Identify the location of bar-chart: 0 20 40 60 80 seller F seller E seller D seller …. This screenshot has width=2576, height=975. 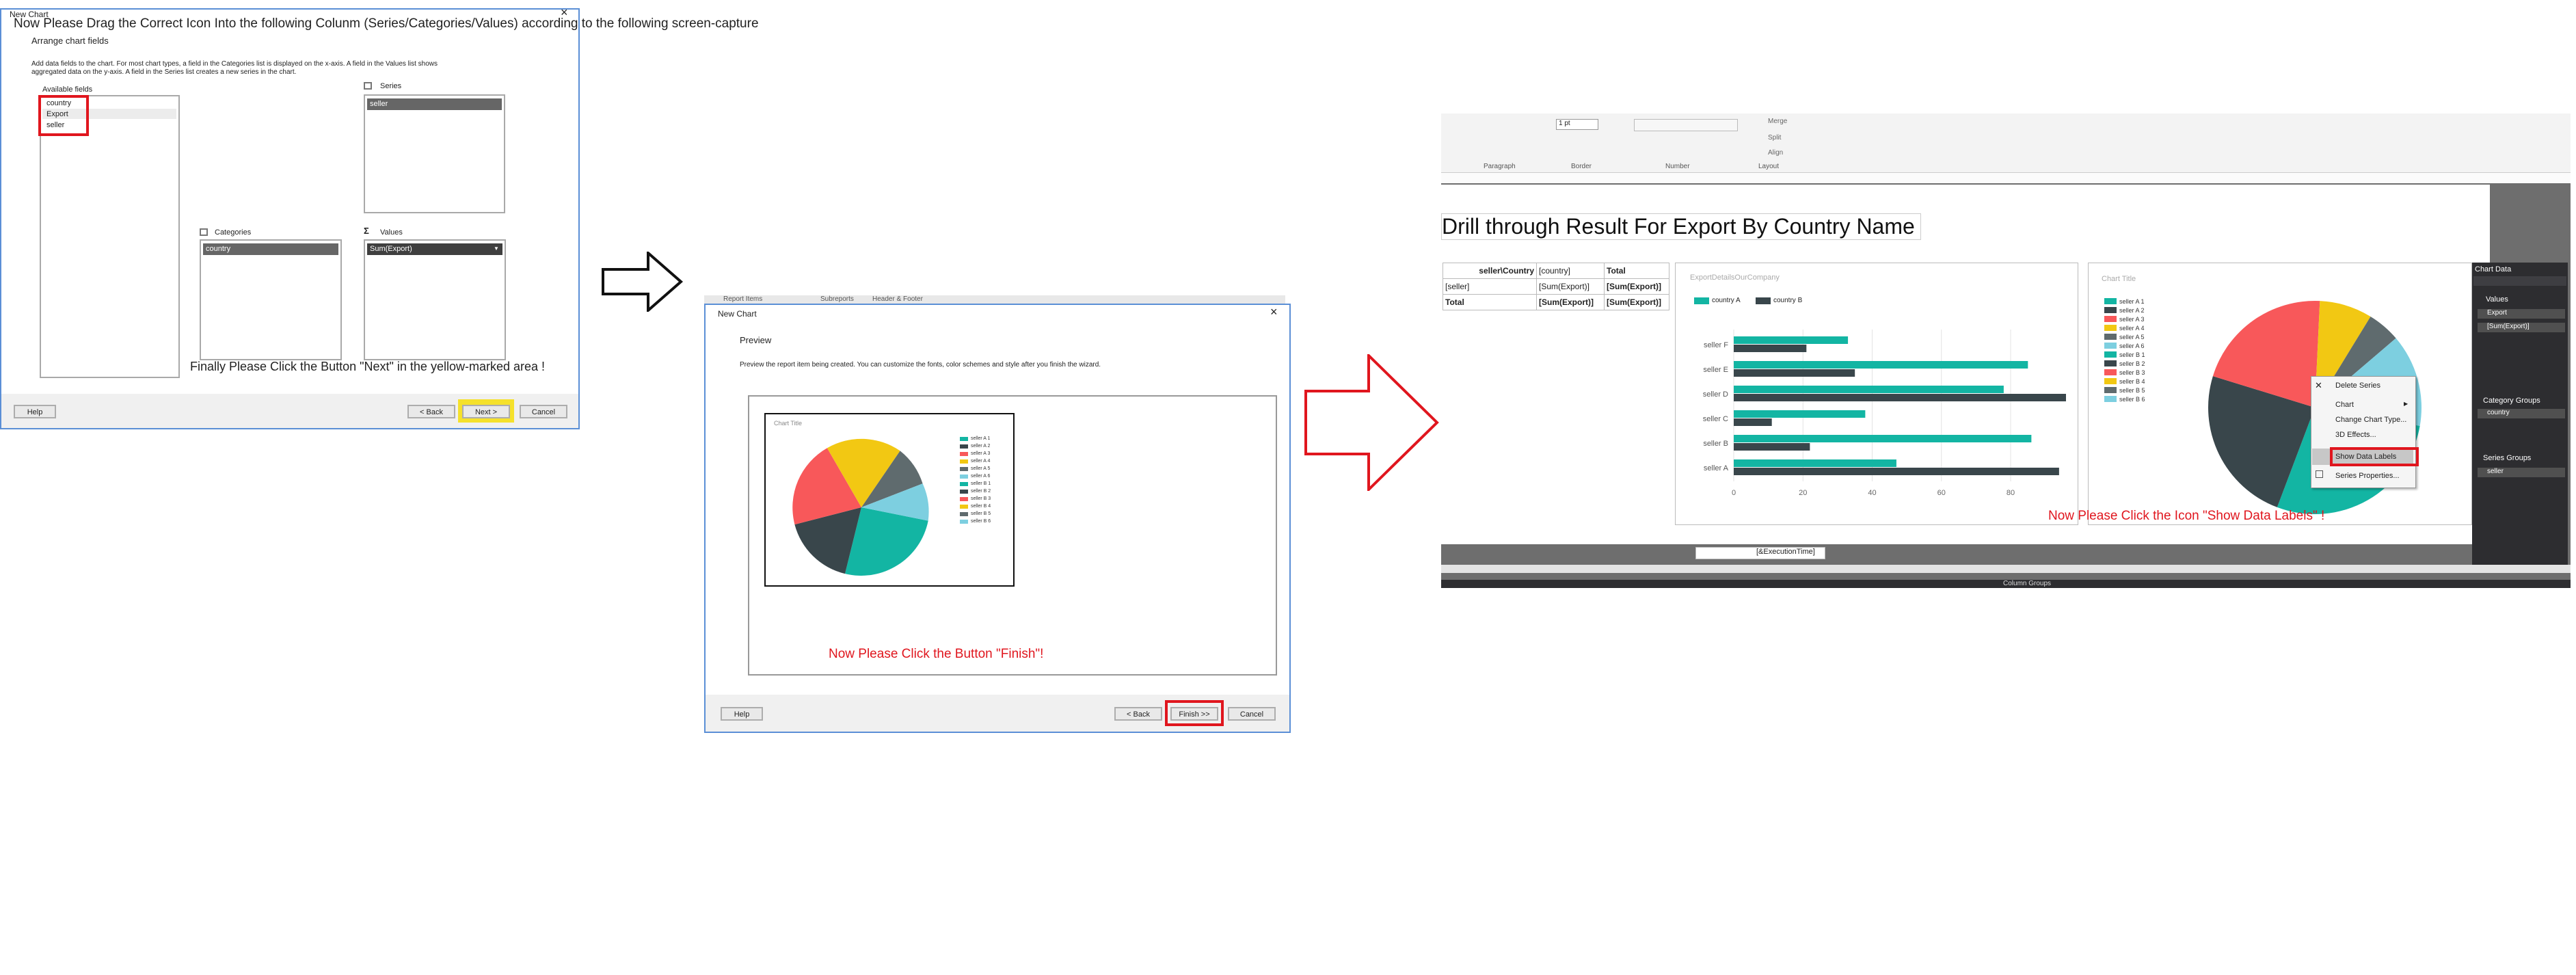
(1884, 413).